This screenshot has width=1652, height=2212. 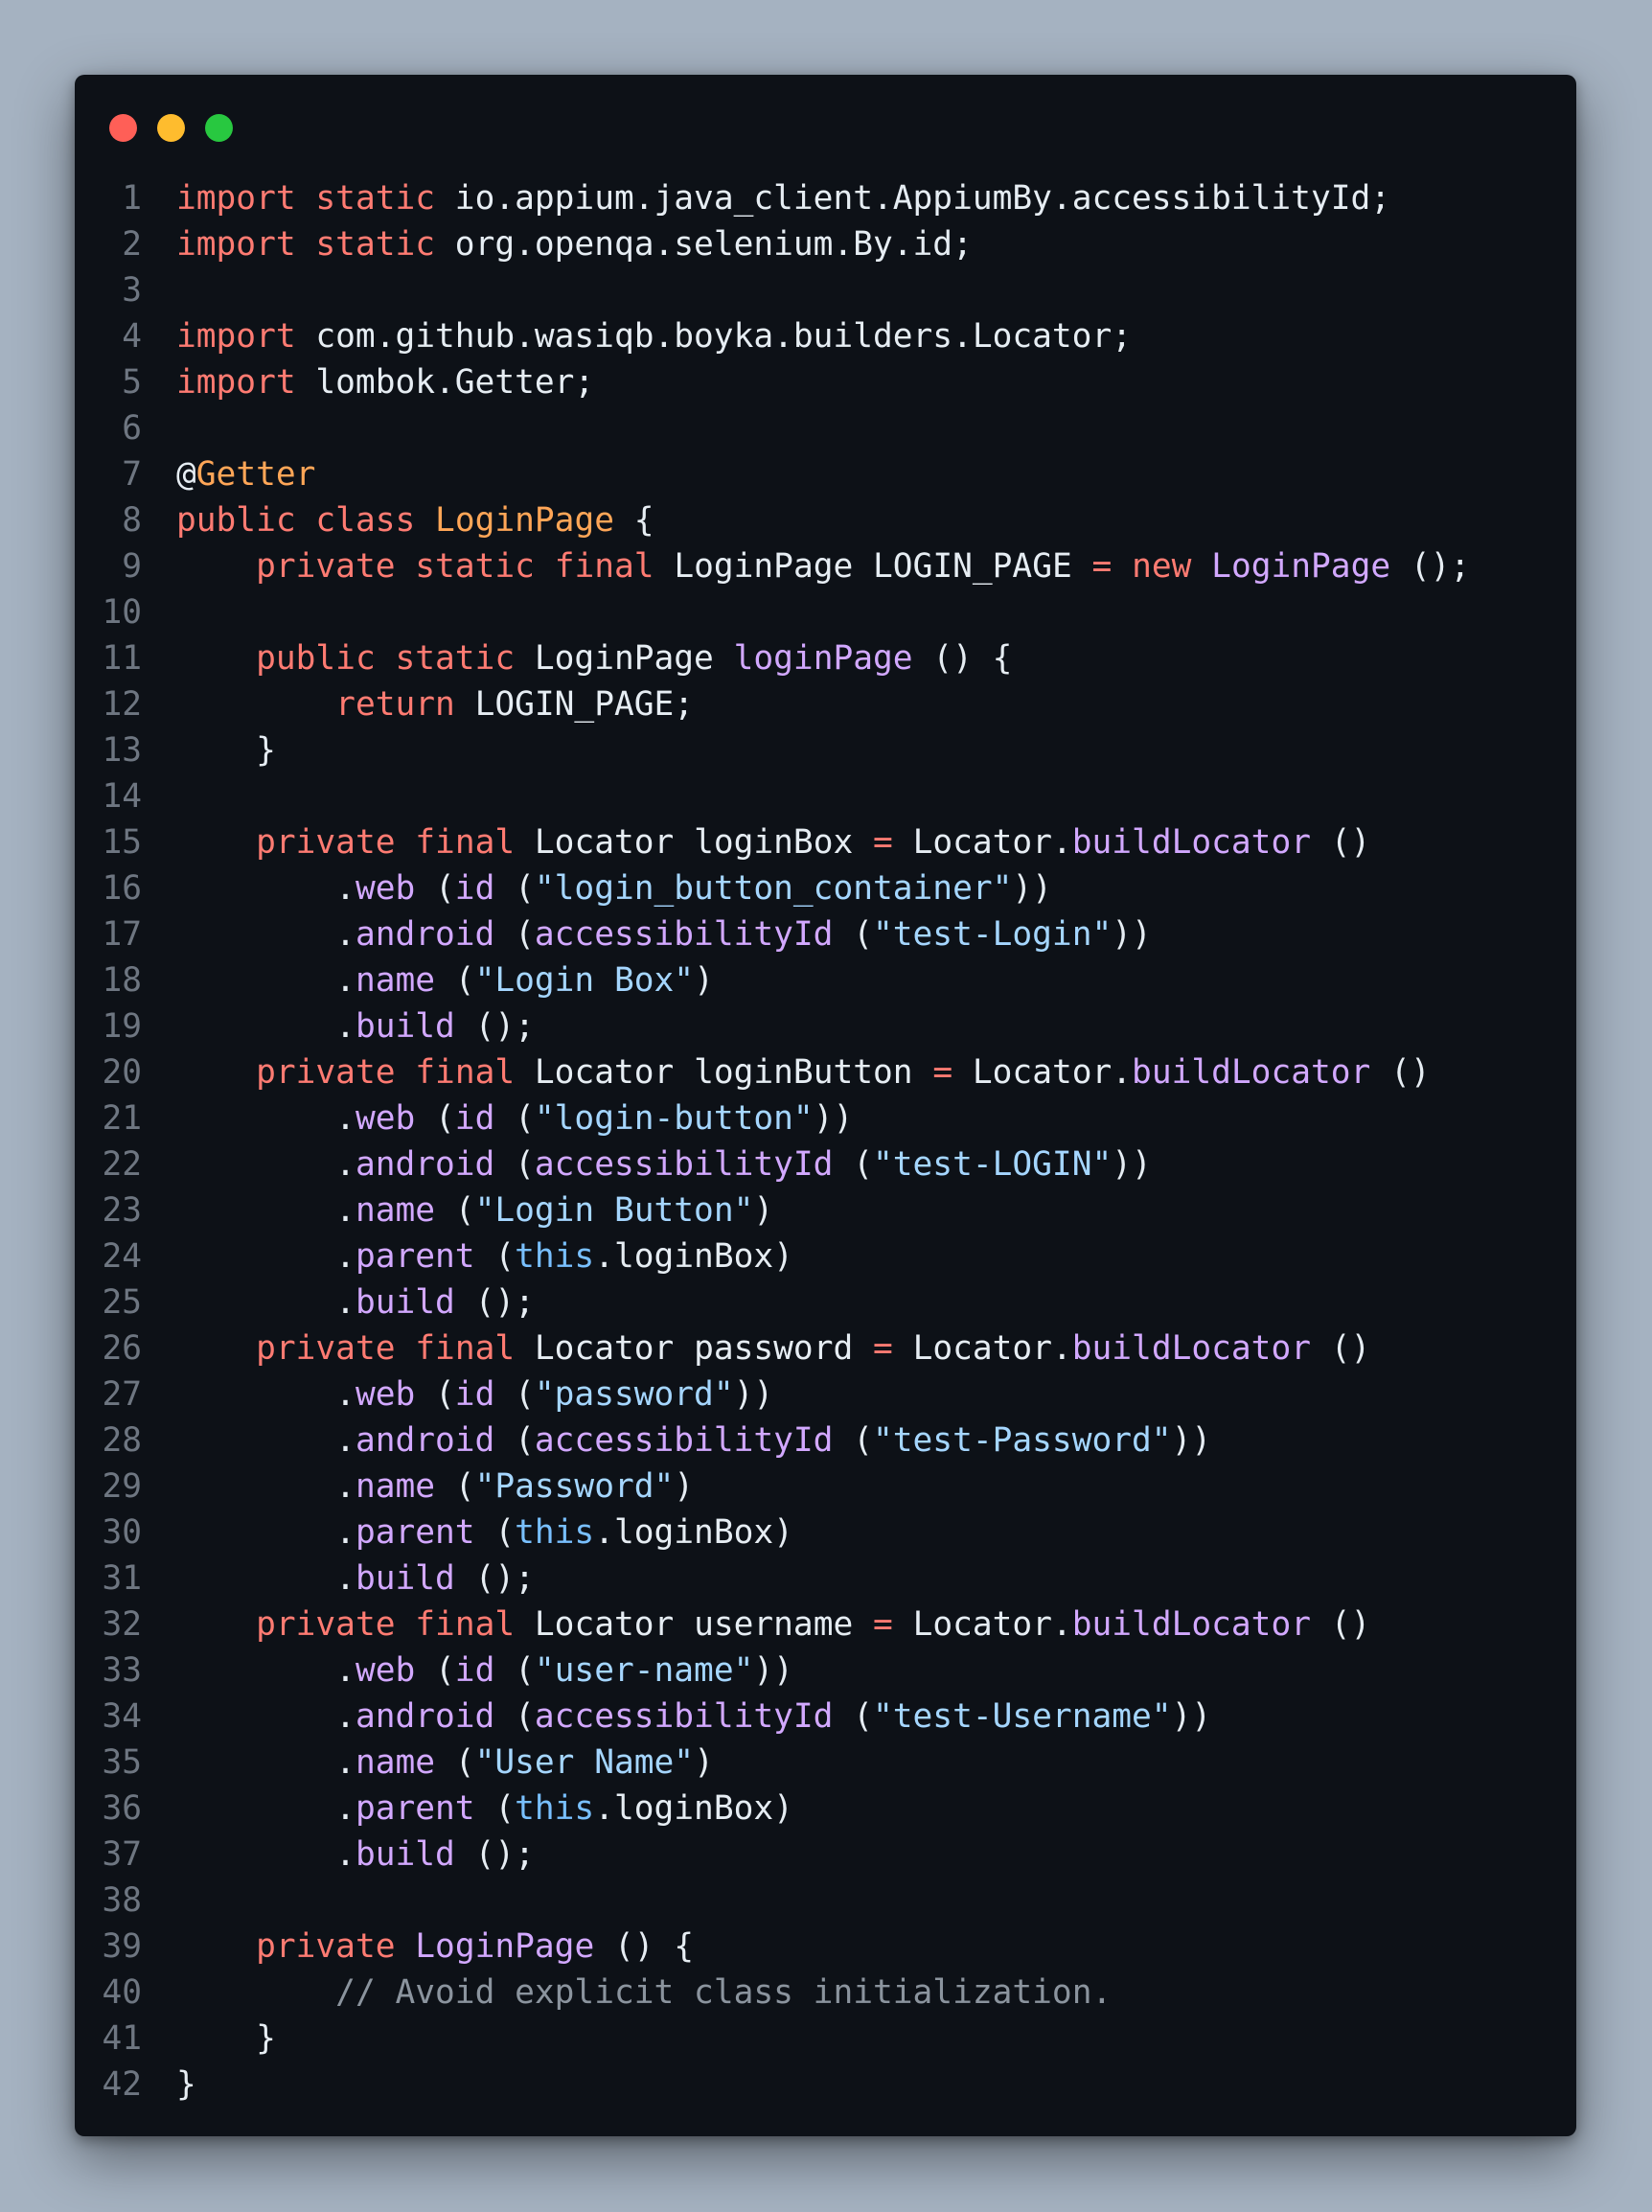 I want to click on code-token: .loginBox), so click(x=693, y=1257).